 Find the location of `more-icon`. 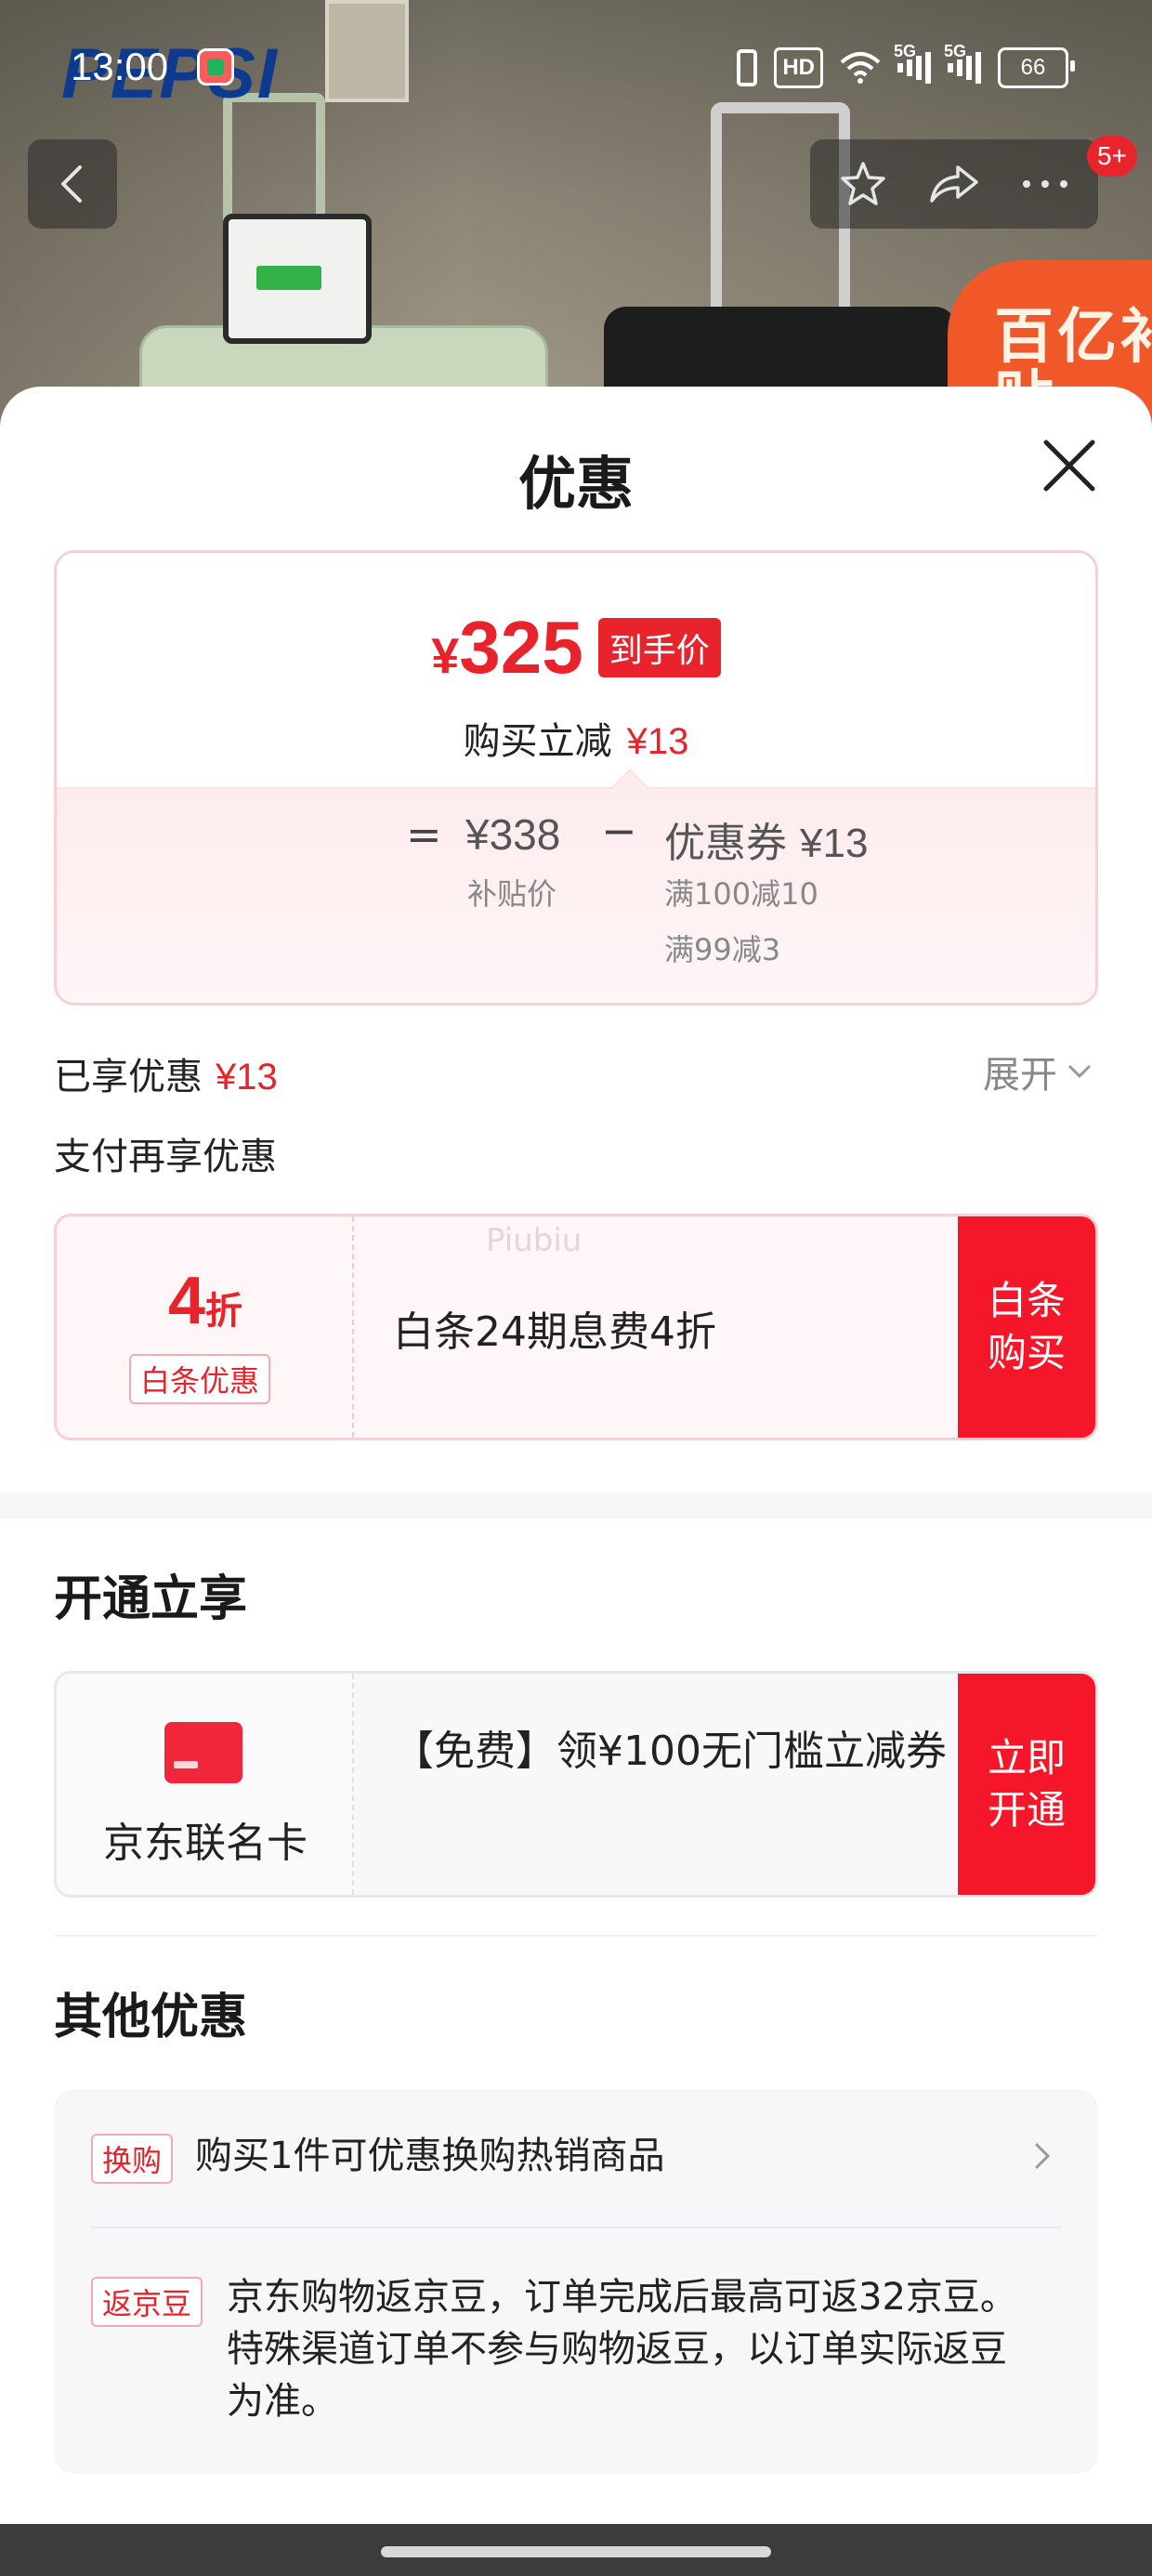

more-icon is located at coordinates (1045, 184).